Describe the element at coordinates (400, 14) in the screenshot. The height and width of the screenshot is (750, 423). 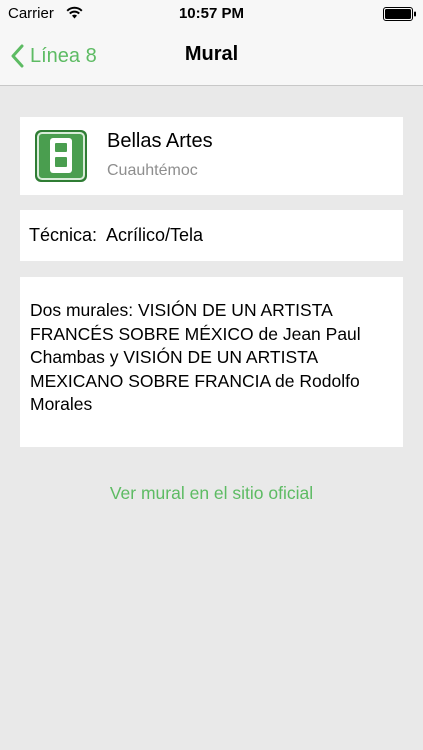
I see `battery-icon` at that location.